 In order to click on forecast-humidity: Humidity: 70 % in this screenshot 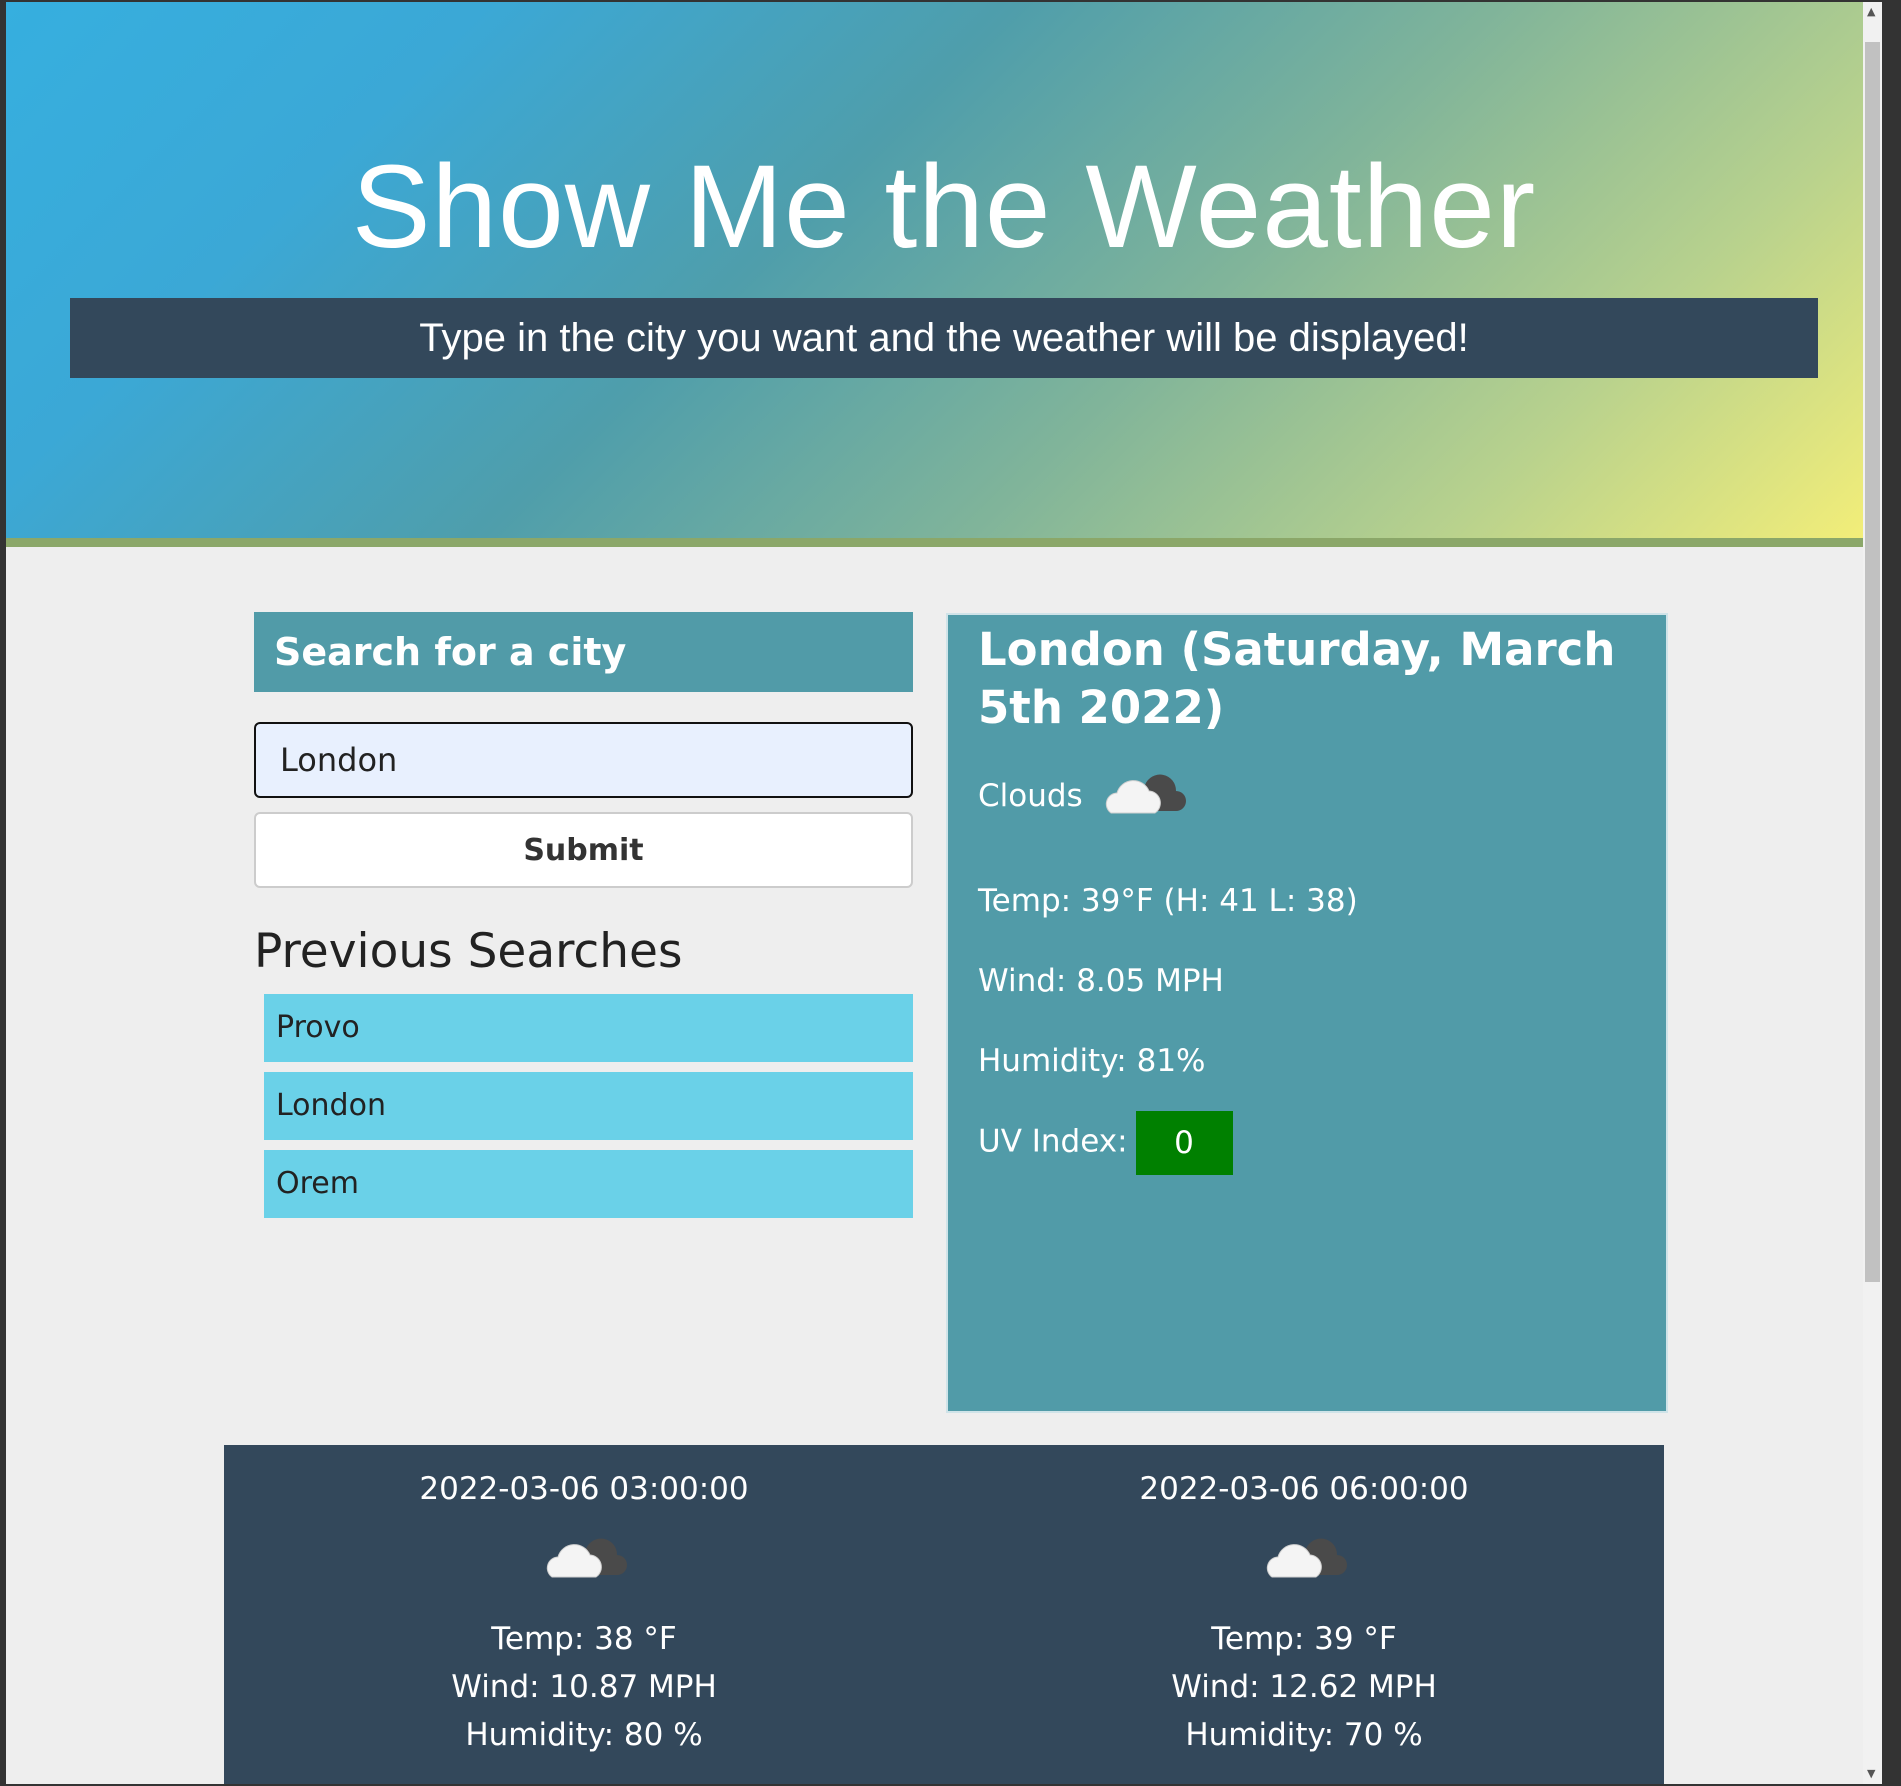, I will do `click(1304, 1735)`.